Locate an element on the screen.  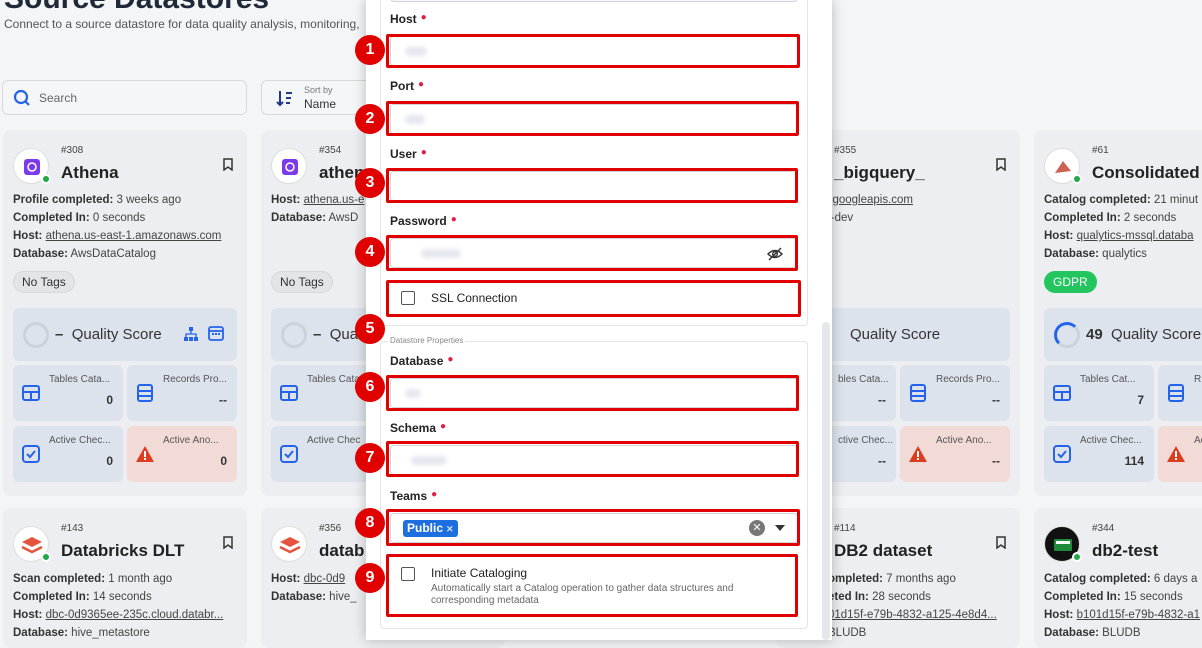
step-marker-7: 7 is located at coordinates (370, 458).